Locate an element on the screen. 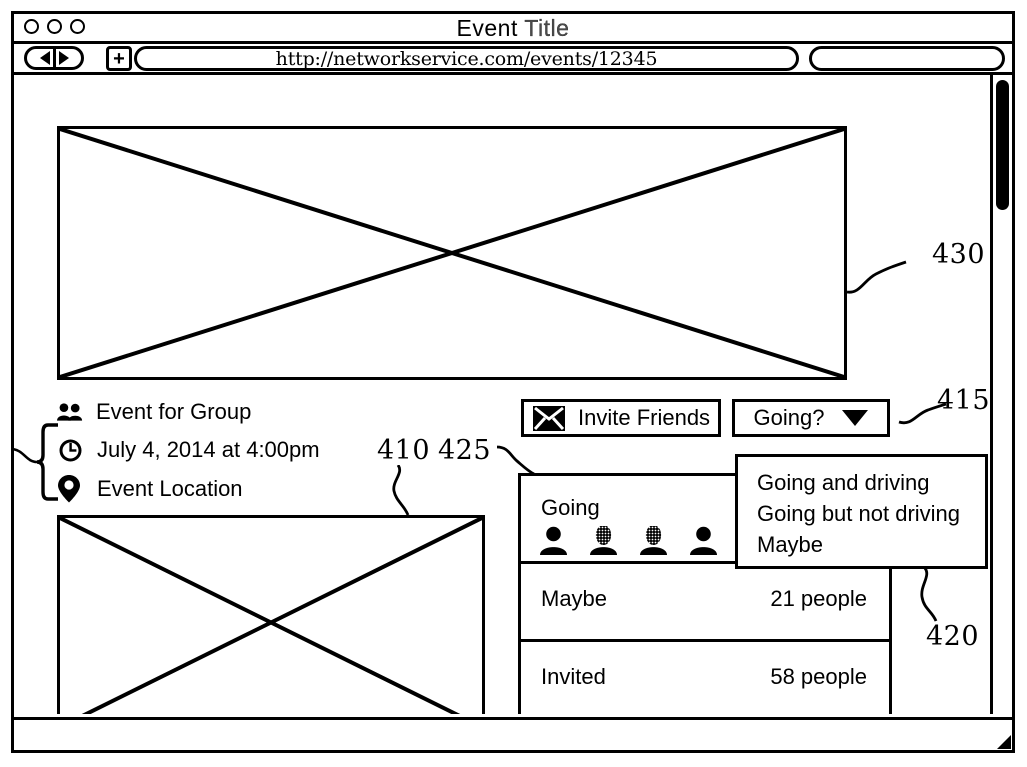 The image size is (1027, 767). map-pin-icon is located at coordinates (71, 489).